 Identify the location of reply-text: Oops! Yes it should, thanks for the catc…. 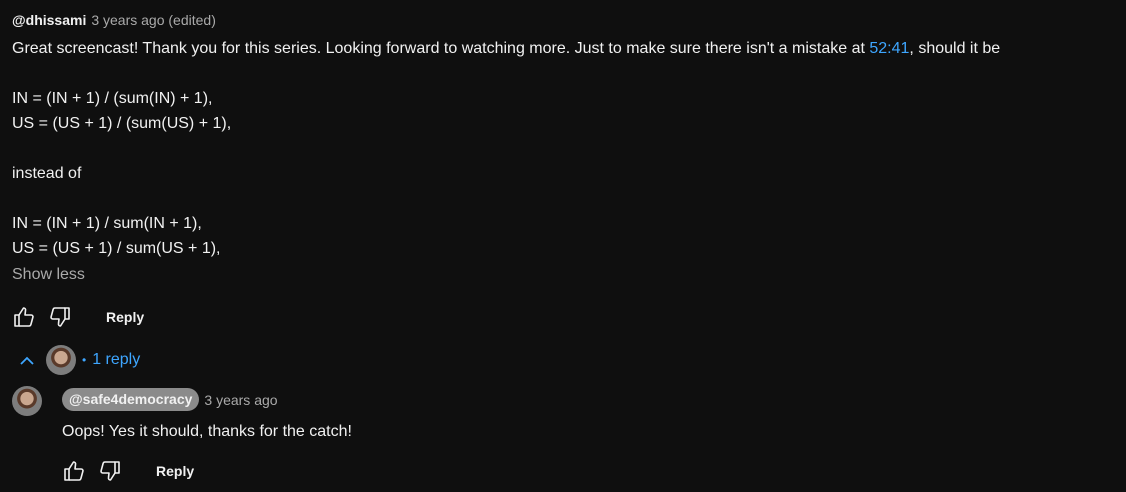
(207, 431).